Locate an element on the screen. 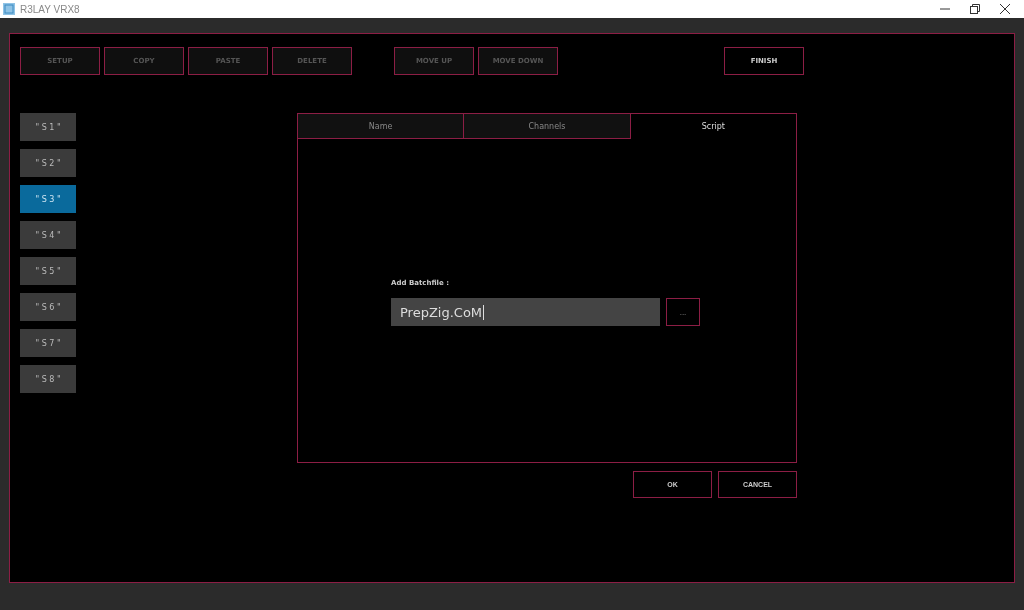 The image size is (1024, 610). batchfile-field: PrepZig.CoM is located at coordinates (525, 312).